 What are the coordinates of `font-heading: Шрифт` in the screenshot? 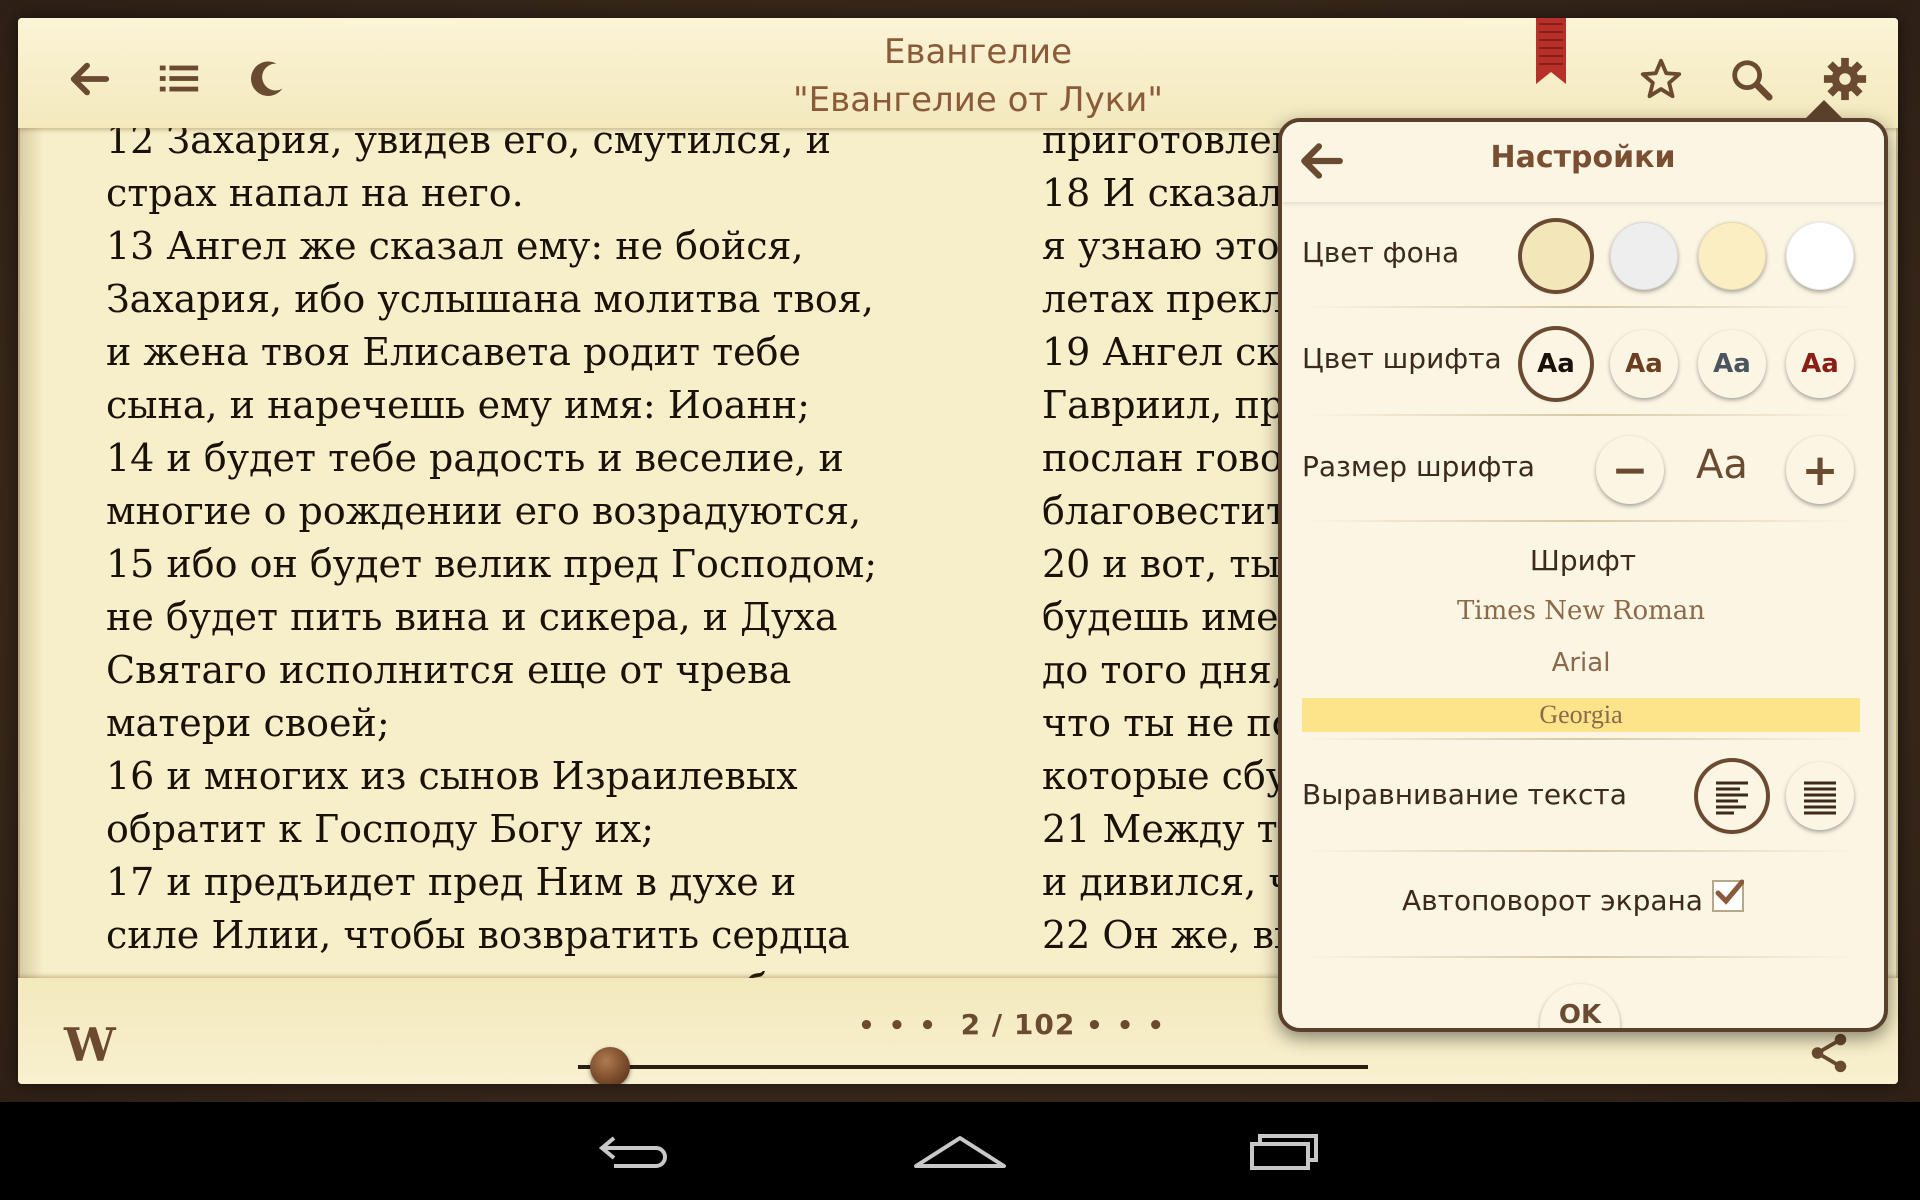 It's located at (1583, 560).